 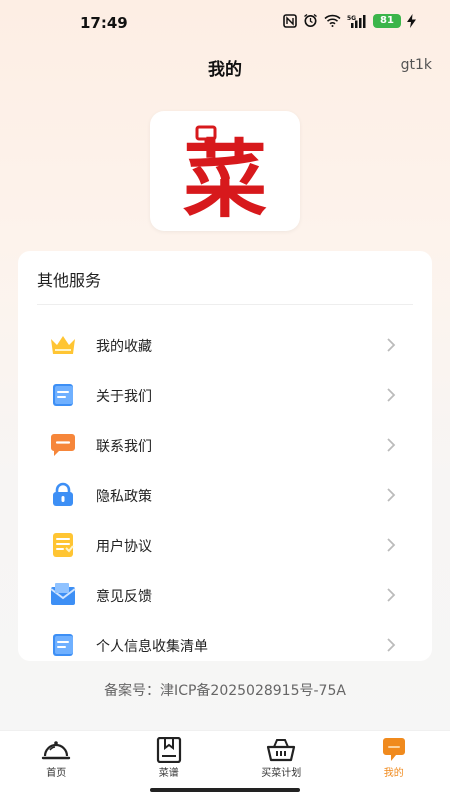 I want to click on tab-label: 我的, so click(x=393, y=773).